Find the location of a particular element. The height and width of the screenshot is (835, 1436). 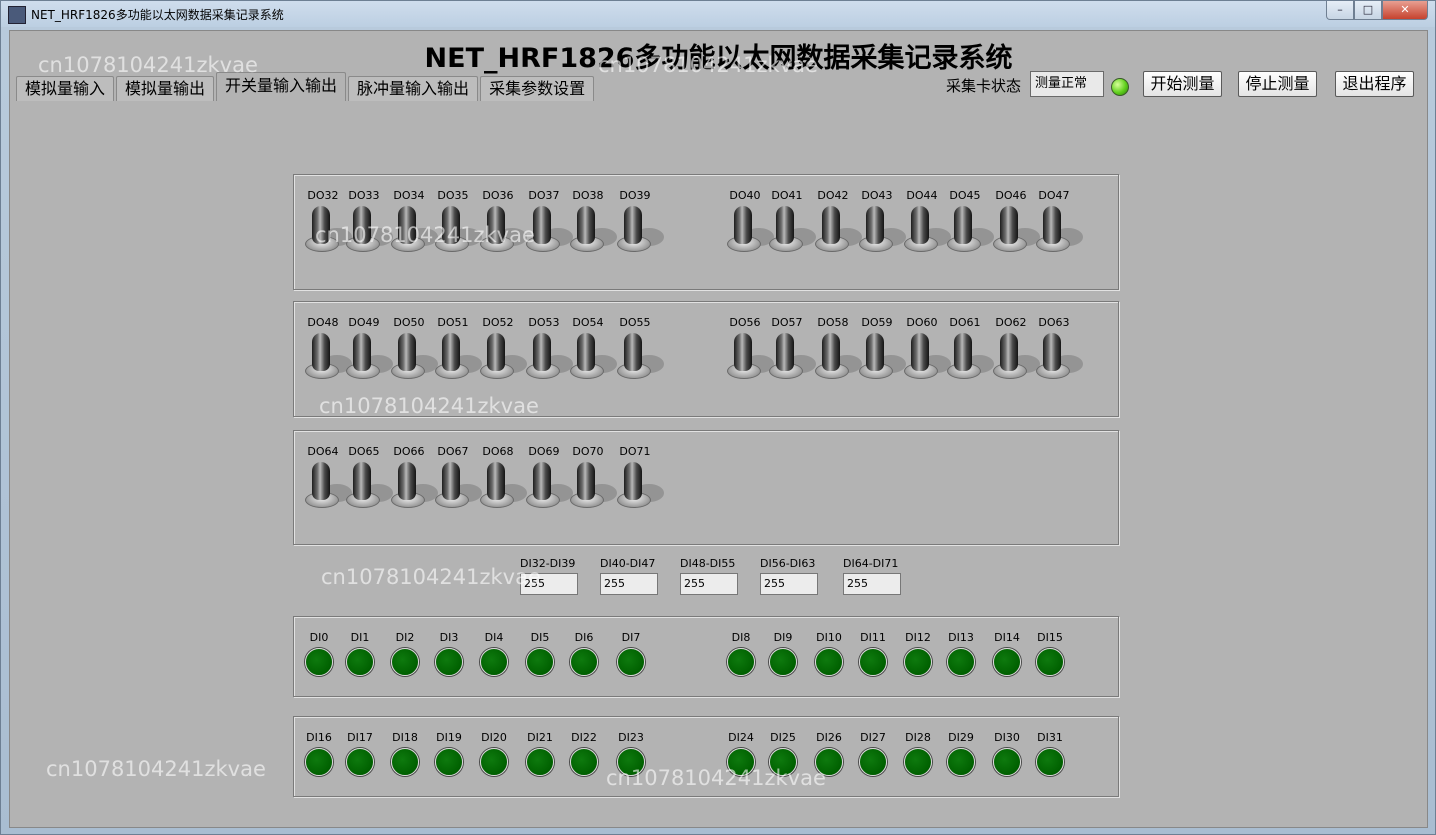

maximize-button: □ is located at coordinates (1368, 10).